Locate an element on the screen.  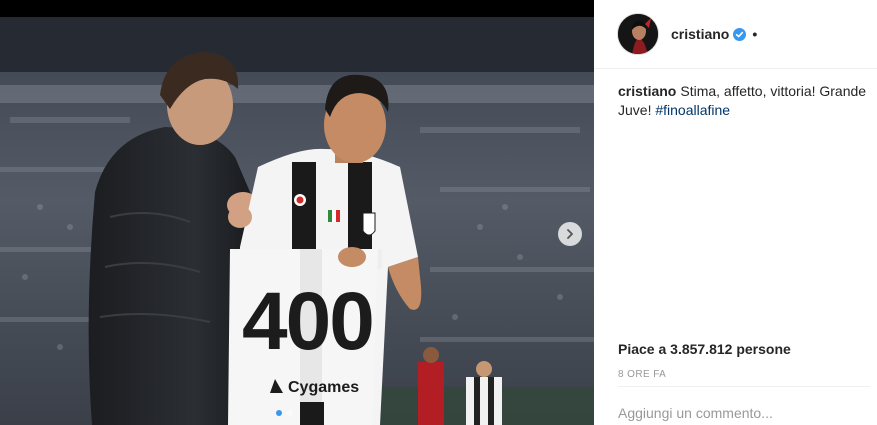
carousel-dot-active is located at coordinates (279, 413).